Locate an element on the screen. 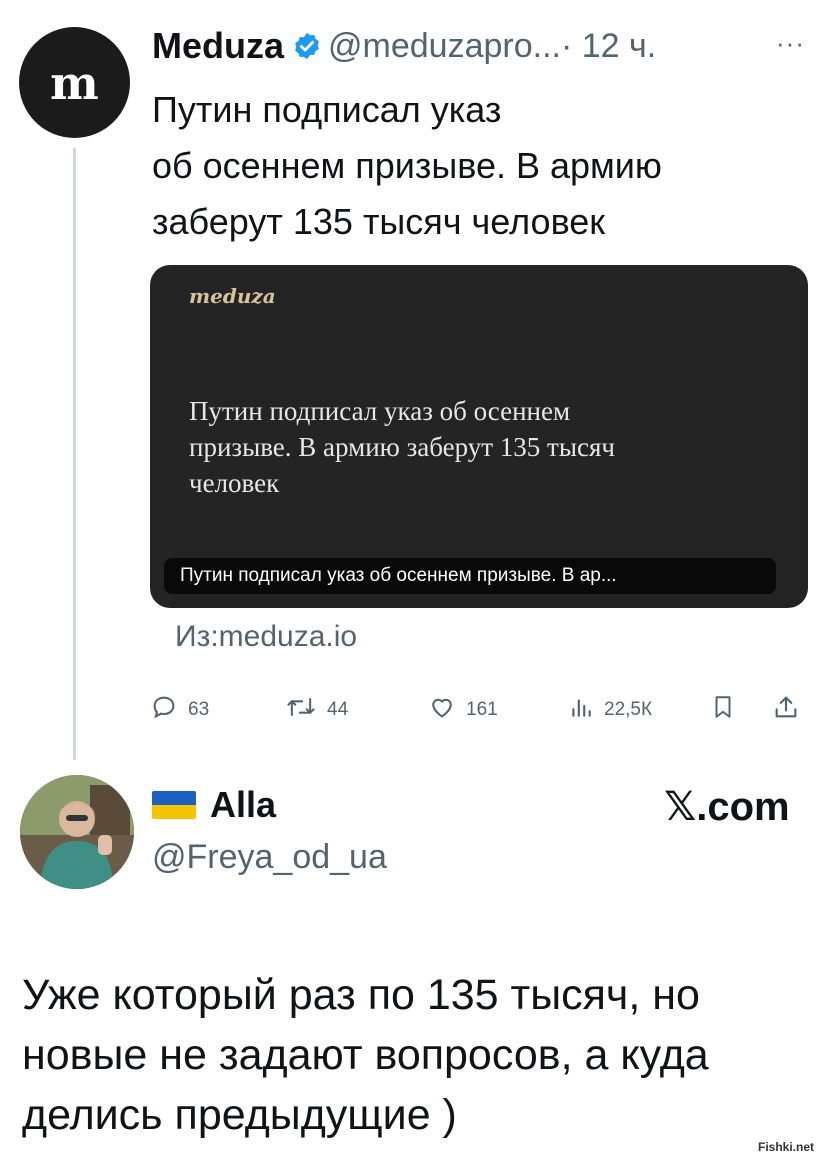 The image size is (827, 1161). views-button: 22,5К is located at coordinates (610, 710).